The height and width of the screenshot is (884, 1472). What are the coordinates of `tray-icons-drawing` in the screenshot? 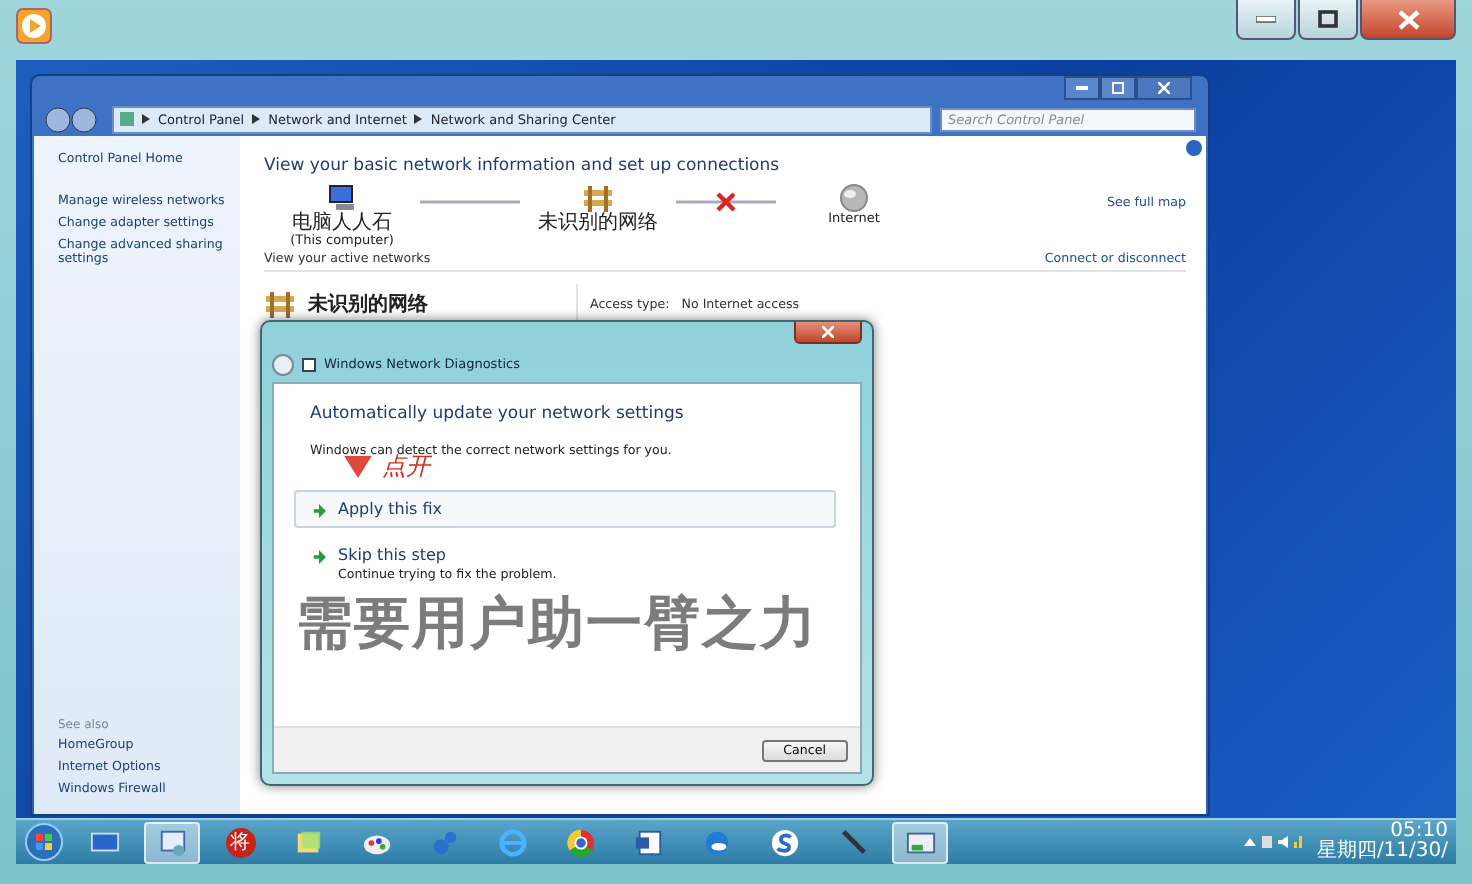 It's located at (1274, 842).